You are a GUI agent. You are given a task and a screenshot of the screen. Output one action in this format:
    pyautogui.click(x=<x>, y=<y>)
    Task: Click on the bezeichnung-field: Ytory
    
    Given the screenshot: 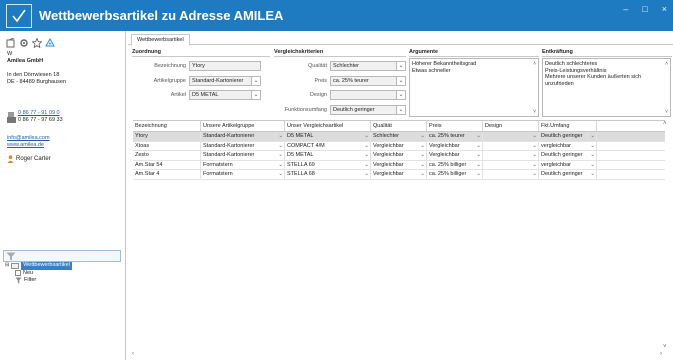 What is the action you would take?
    pyautogui.click(x=225, y=66)
    